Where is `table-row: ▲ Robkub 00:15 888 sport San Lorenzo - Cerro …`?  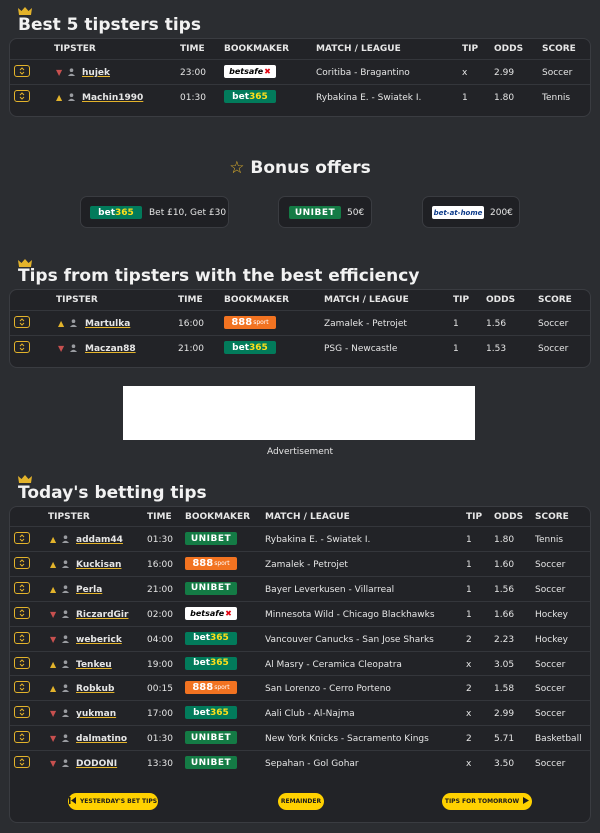 table-row: ▲ Robkub 00:15 888 sport San Lorenzo - Cerro … is located at coordinates (300, 688).